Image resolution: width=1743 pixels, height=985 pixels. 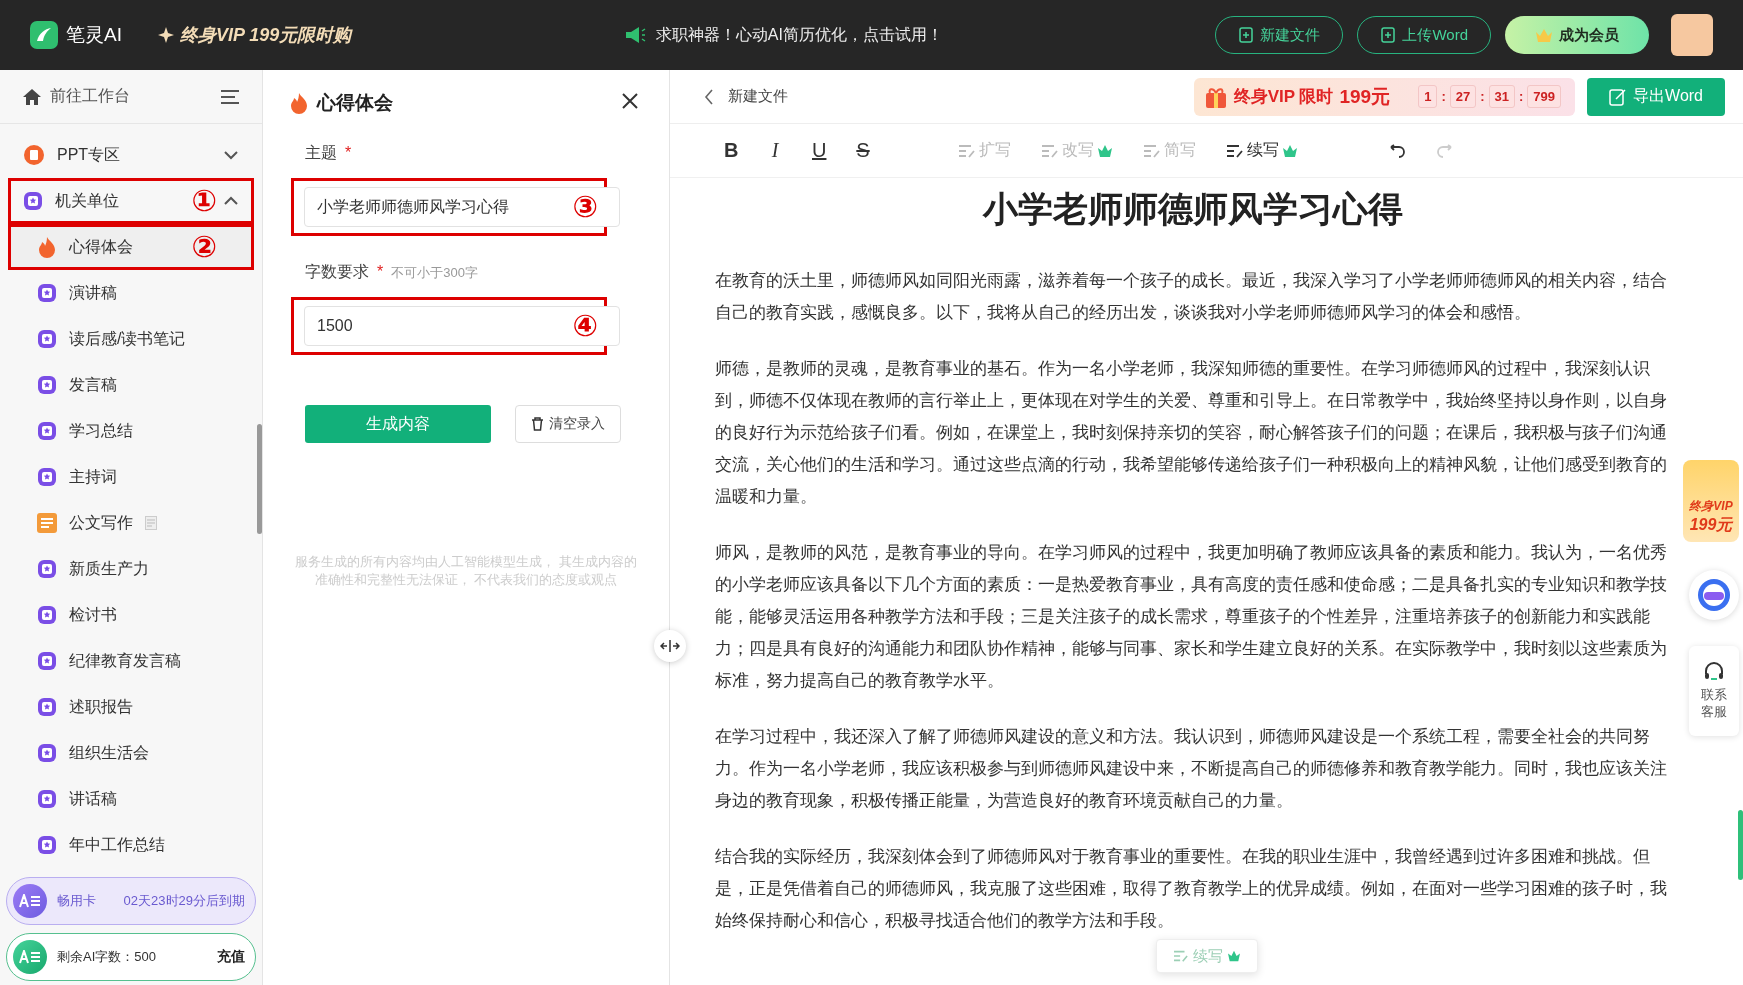 What do you see at coordinates (131, 293) in the screenshot?
I see `sidebar-item: 演讲稿` at bounding box center [131, 293].